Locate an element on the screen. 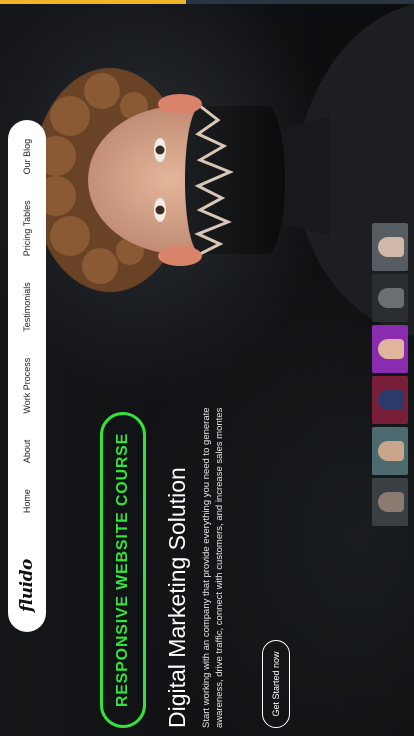  nav-item-our-blog: Our Blog is located at coordinates (27, 157).